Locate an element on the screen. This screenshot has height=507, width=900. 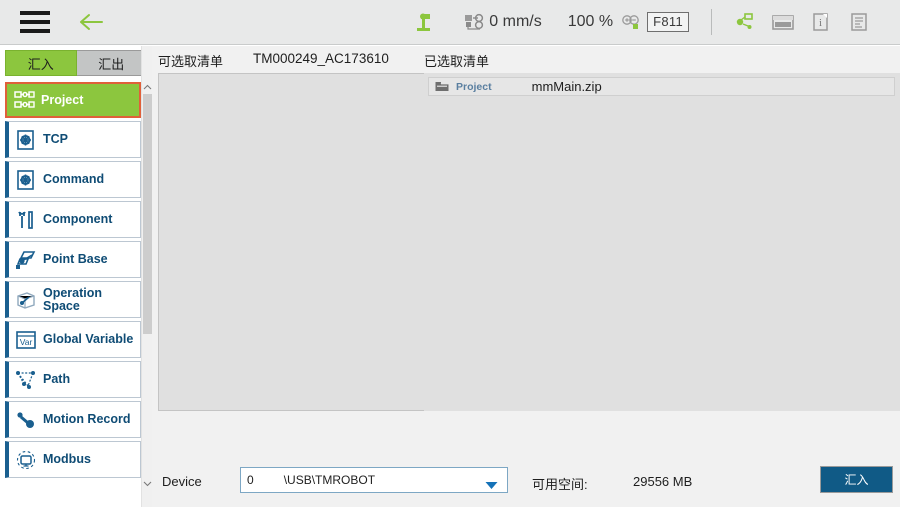
sidebar-item-modbus: Modbus is located at coordinates (73, 459).